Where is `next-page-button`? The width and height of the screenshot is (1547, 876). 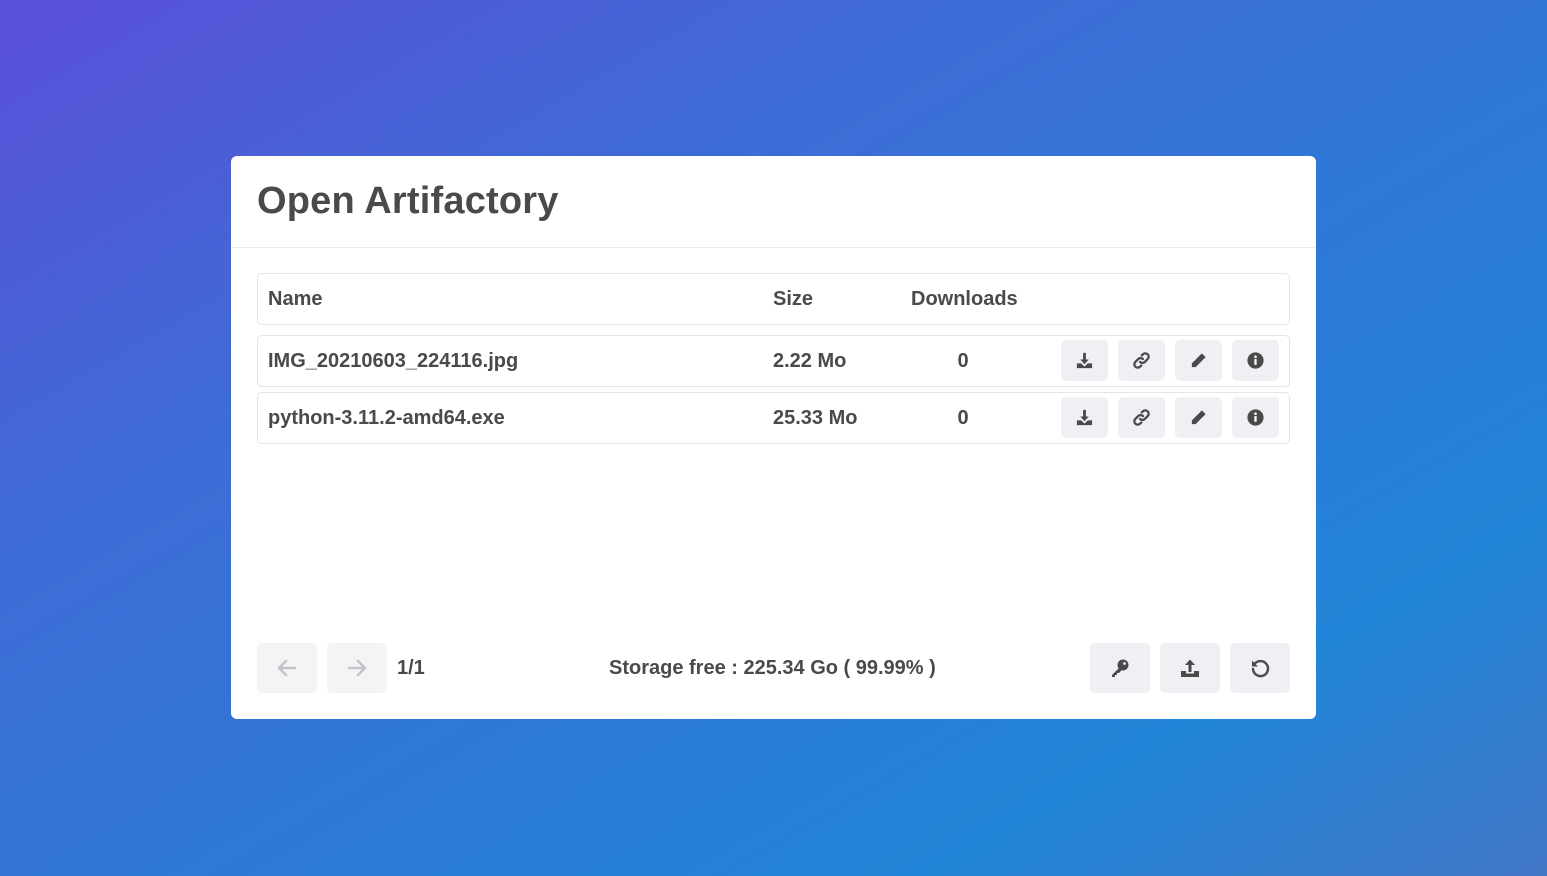
next-page-button is located at coordinates (357, 668).